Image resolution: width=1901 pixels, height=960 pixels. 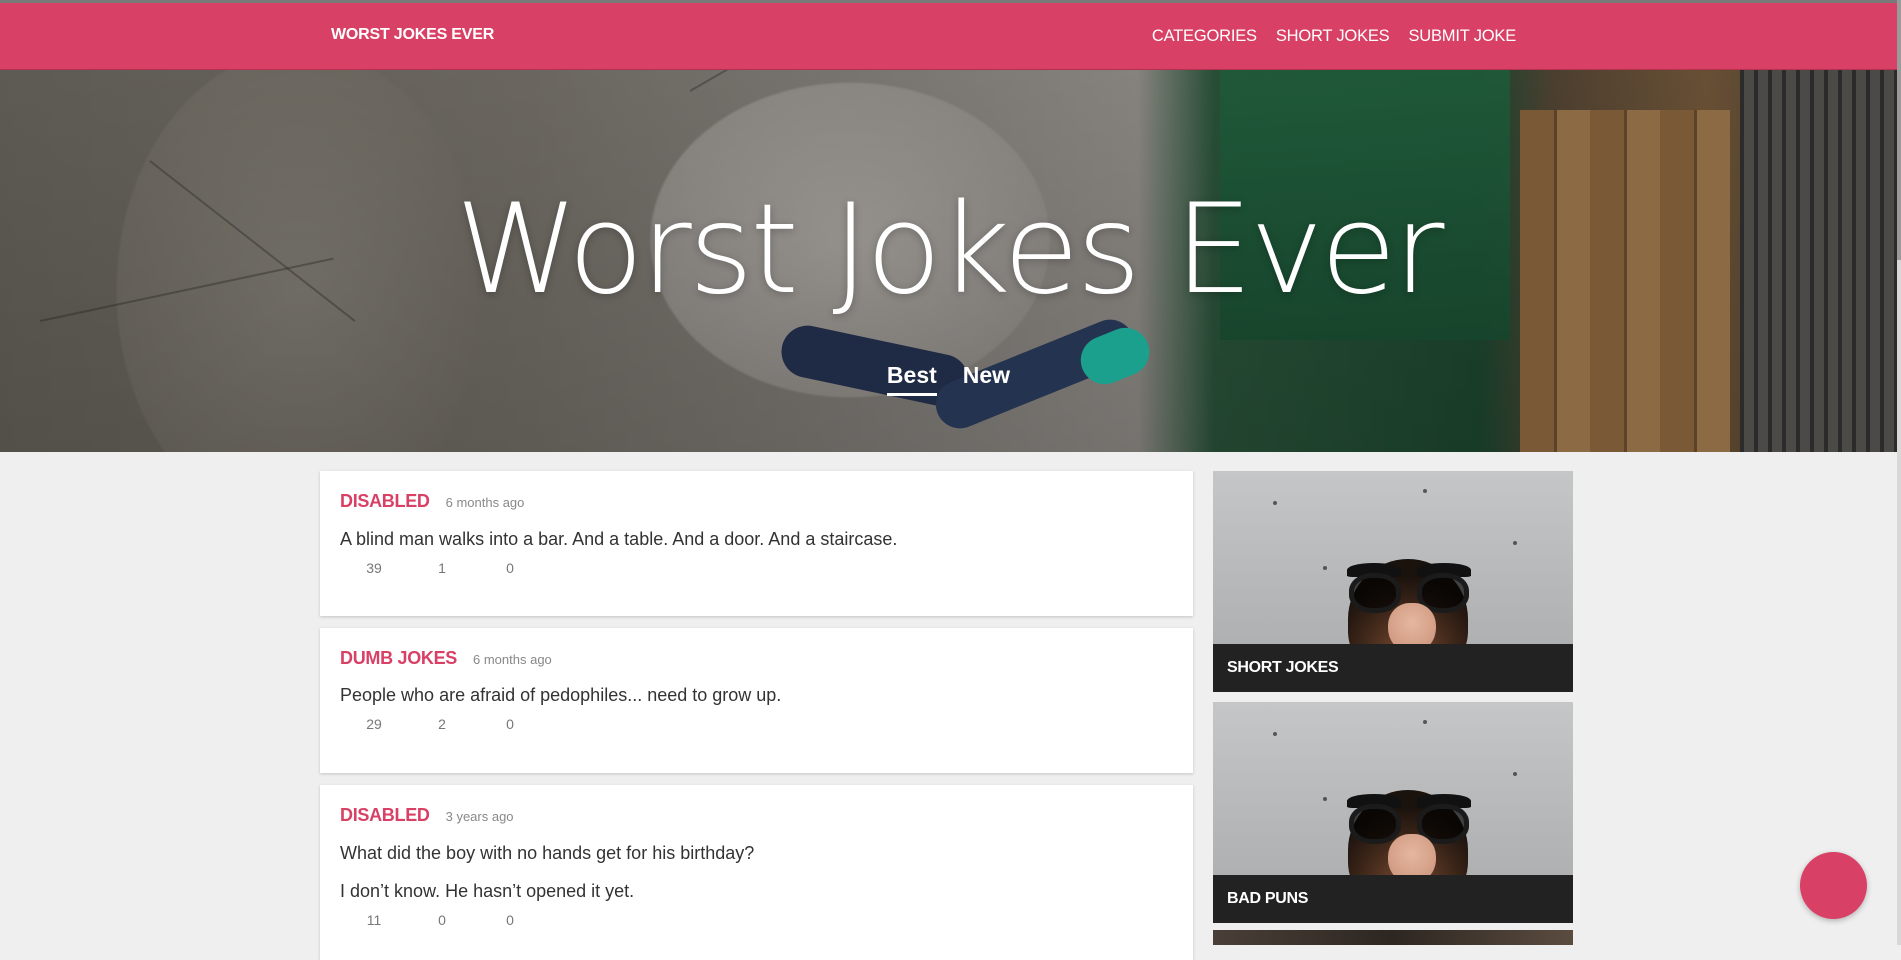 I want to click on downvote-count: 0, so click(x=442, y=920).